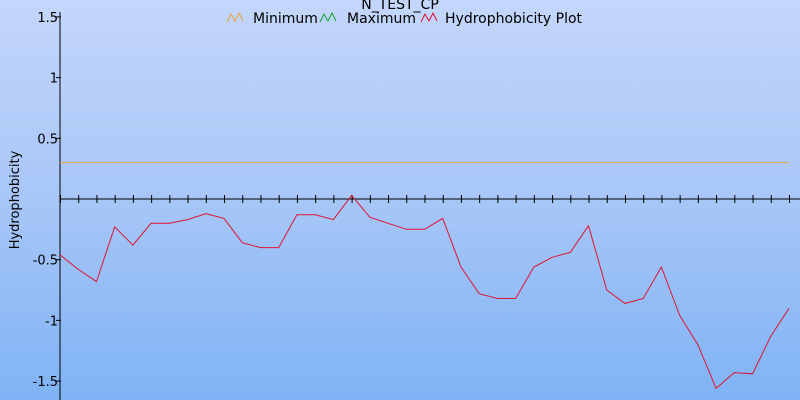 This screenshot has height=400, width=800. What do you see at coordinates (328, 17) in the screenshot?
I see `legend-swatch-maximum` at bounding box center [328, 17].